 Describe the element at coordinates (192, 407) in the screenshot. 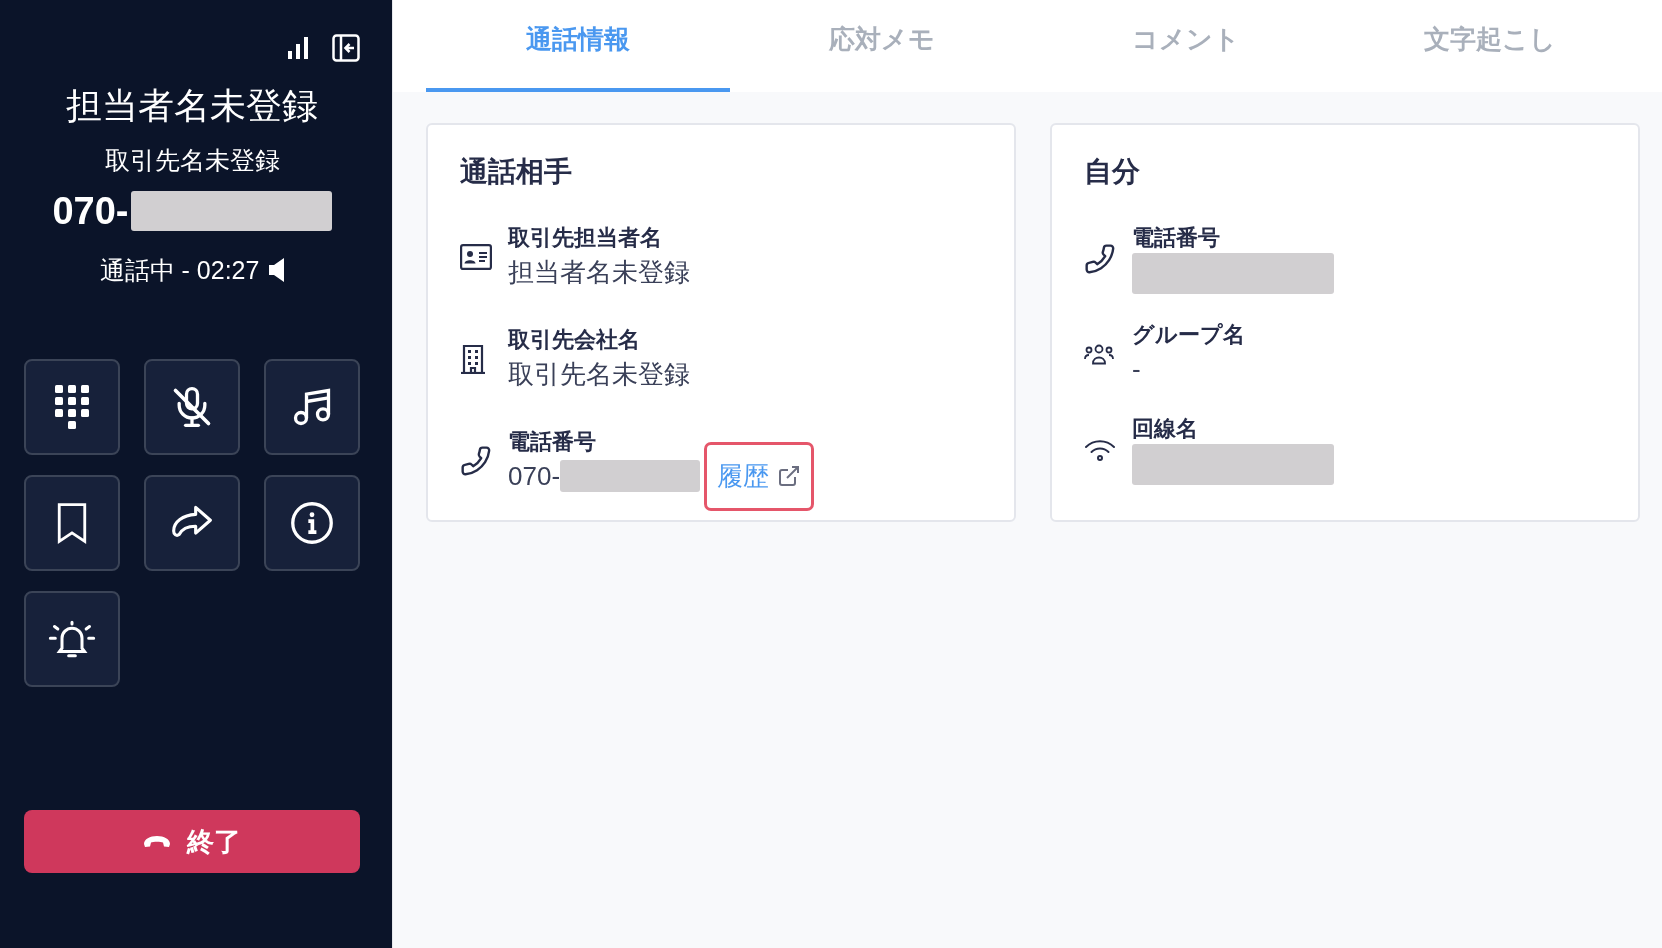

I see `mic-off-button` at that location.